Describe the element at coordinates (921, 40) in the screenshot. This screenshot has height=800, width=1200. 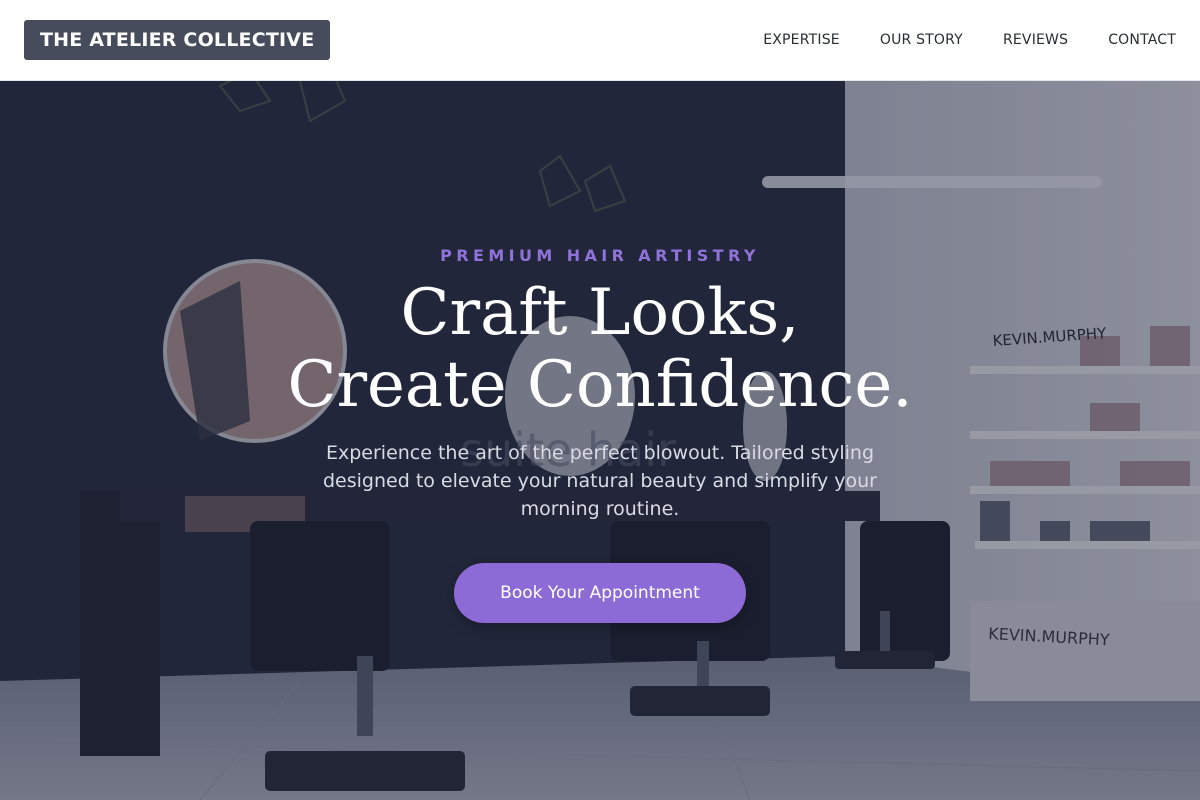
I see `nav-link-our-story: OUR STORY` at that location.